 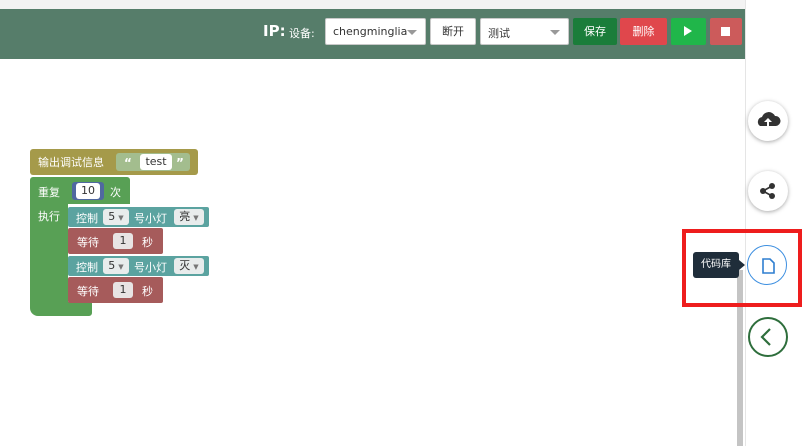 I want to click on device-select-value: chengminglia, so click(x=370, y=31).